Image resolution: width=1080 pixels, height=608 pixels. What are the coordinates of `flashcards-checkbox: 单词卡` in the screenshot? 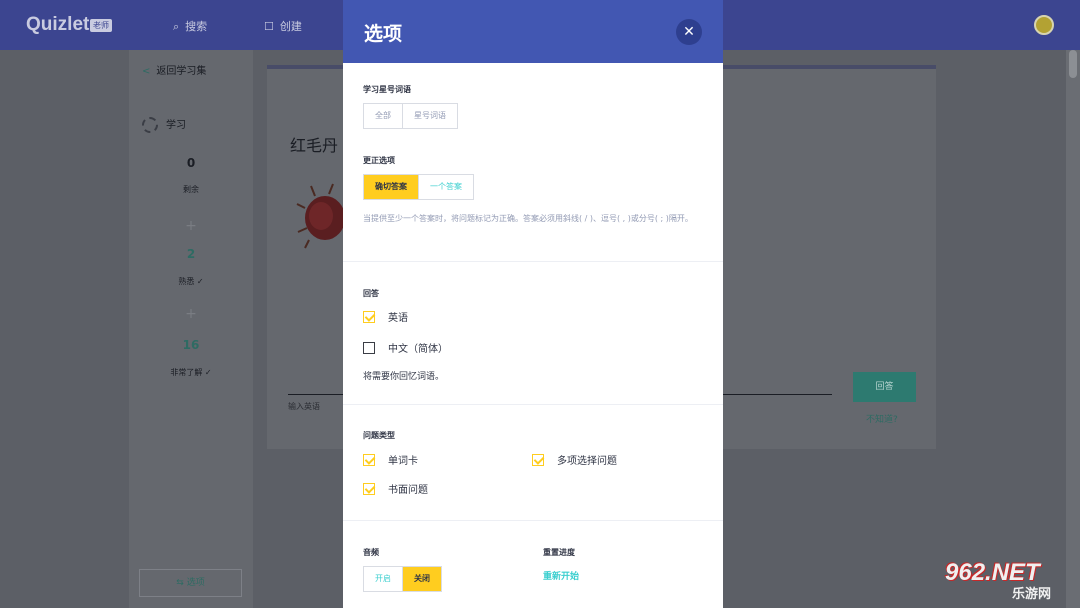 It's located at (390, 459).